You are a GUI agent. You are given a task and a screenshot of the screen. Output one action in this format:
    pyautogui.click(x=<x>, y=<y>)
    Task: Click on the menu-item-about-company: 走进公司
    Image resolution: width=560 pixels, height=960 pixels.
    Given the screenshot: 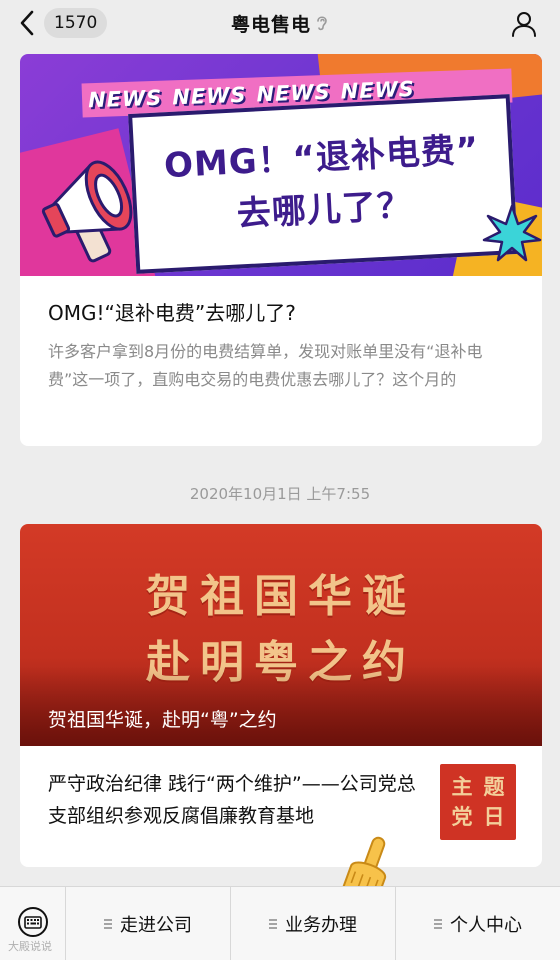 What is the action you would take?
    pyautogui.click(x=148, y=923)
    